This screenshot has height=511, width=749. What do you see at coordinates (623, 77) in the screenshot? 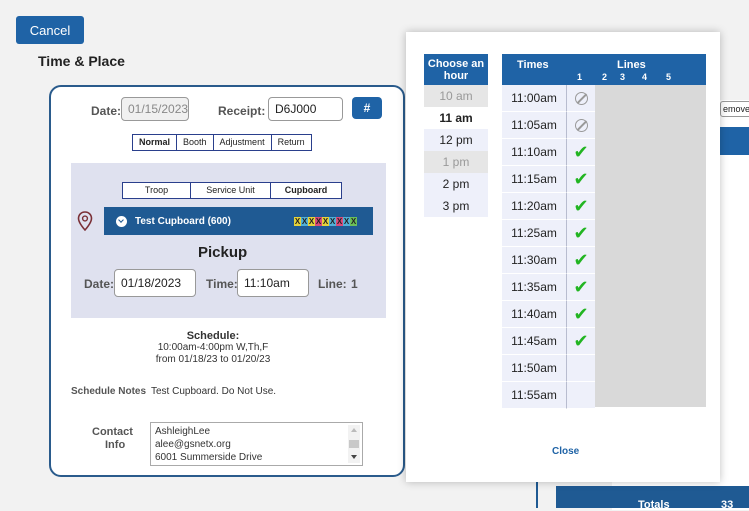
I see `line-number-3: 3` at bounding box center [623, 77].